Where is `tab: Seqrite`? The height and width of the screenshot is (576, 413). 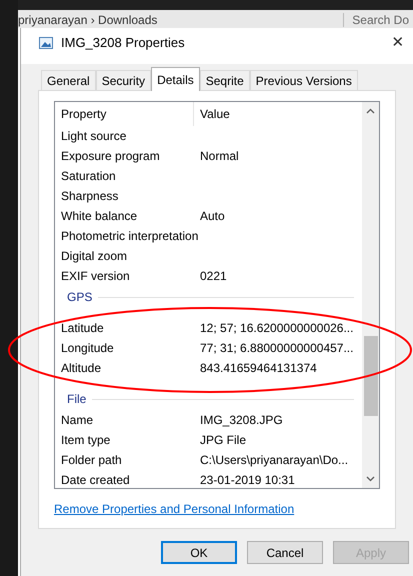 tab: Seqrite is located at coordinates (225, 80).